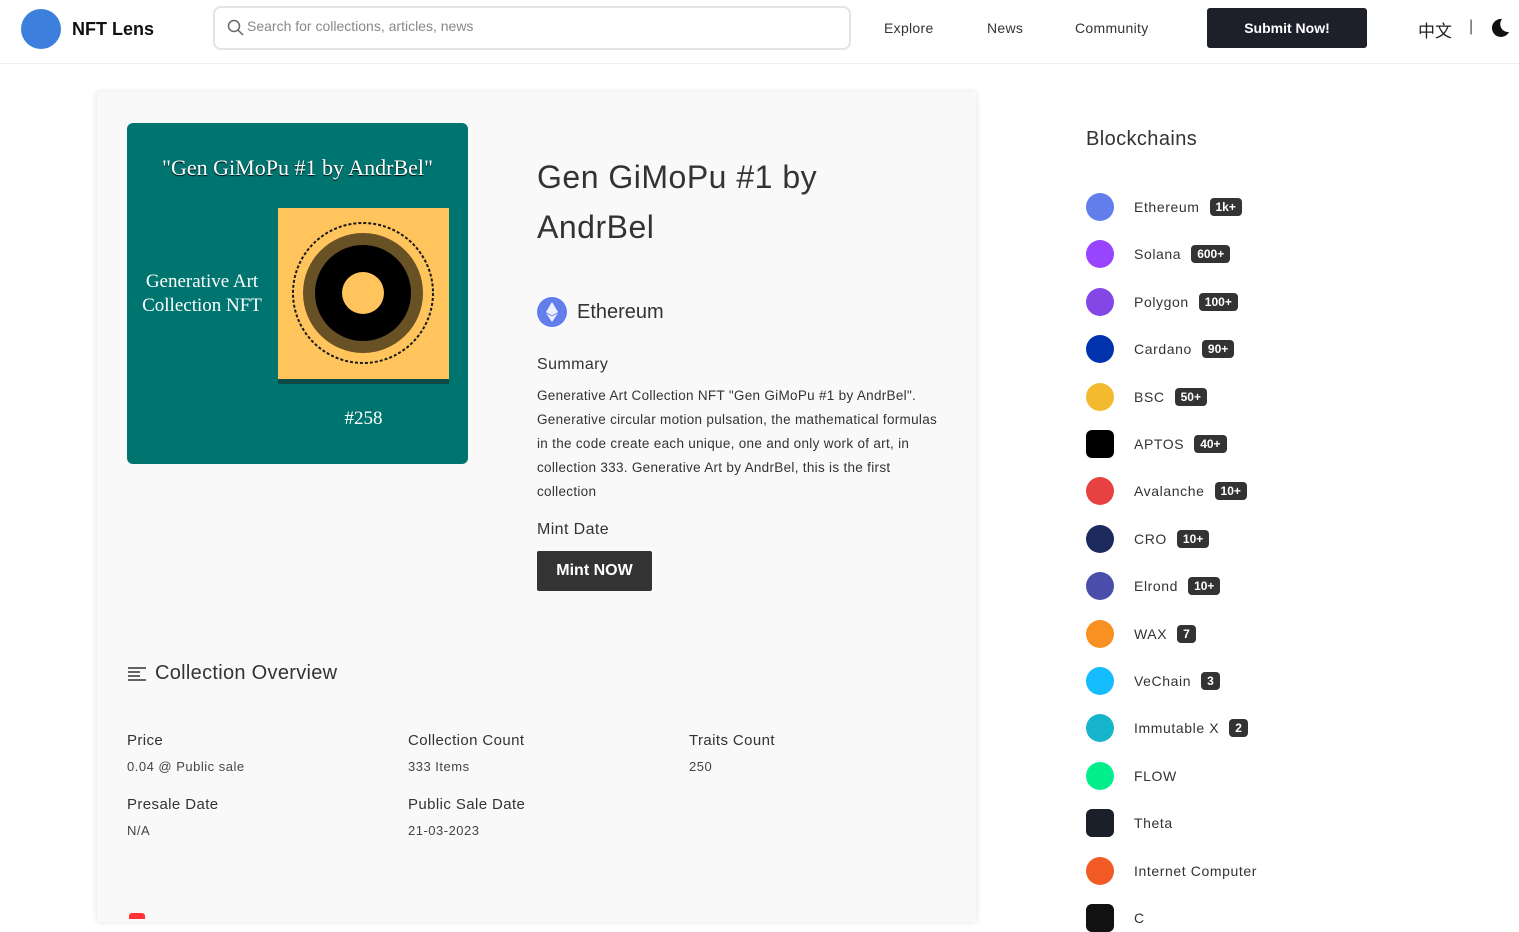  What do you see at coordinates (202, 305) in the screenshot?
I see `artwork-line2: Collection NFT` at bounding box center [202, 305].